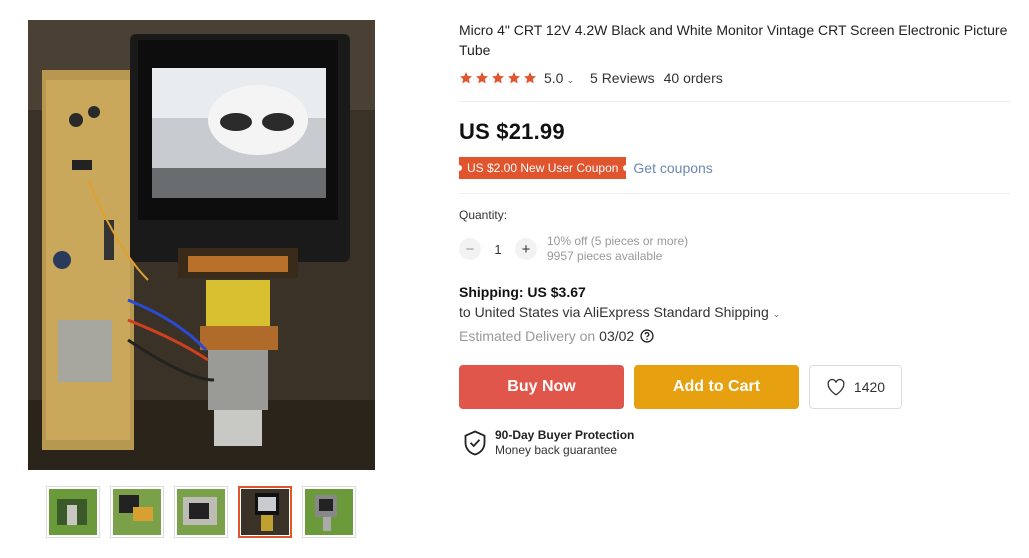 This screenshot has height=558, width=1029. I want to click on thumbnail-strip, so click(201, 512).